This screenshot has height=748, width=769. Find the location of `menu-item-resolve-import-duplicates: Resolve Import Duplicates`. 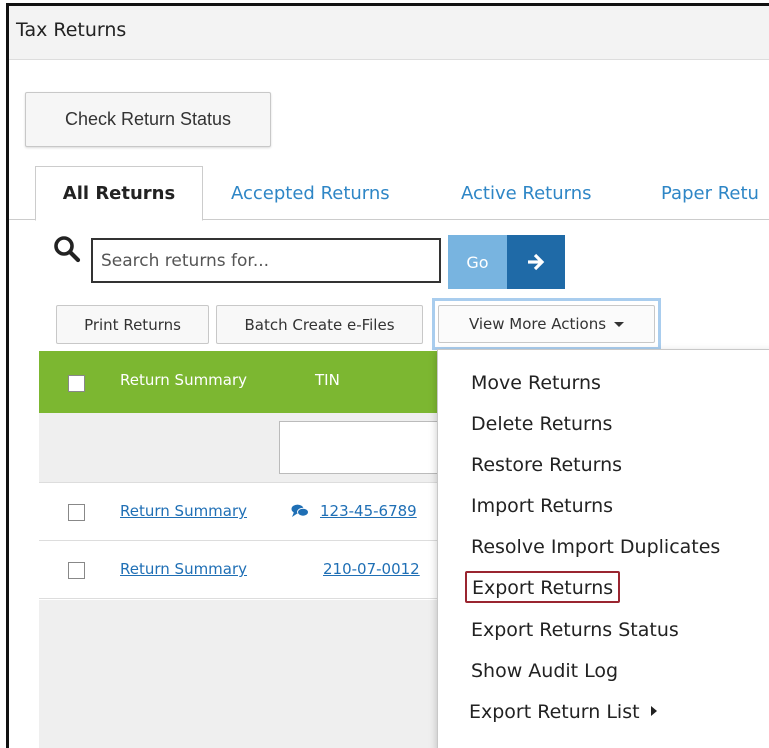

menu-item-resolve-import-duplicates: Resolve Import Duplicates is located at coordinates (595, 547).